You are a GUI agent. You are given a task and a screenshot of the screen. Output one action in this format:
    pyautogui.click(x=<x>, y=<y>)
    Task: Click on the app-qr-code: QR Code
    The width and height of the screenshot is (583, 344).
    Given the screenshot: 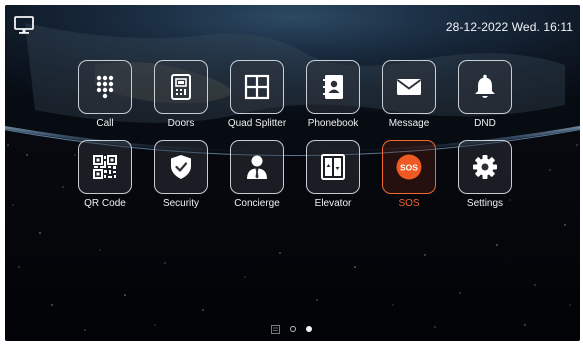 What is the action you would take?
    pyautogui.click(x=105, y=175)
    